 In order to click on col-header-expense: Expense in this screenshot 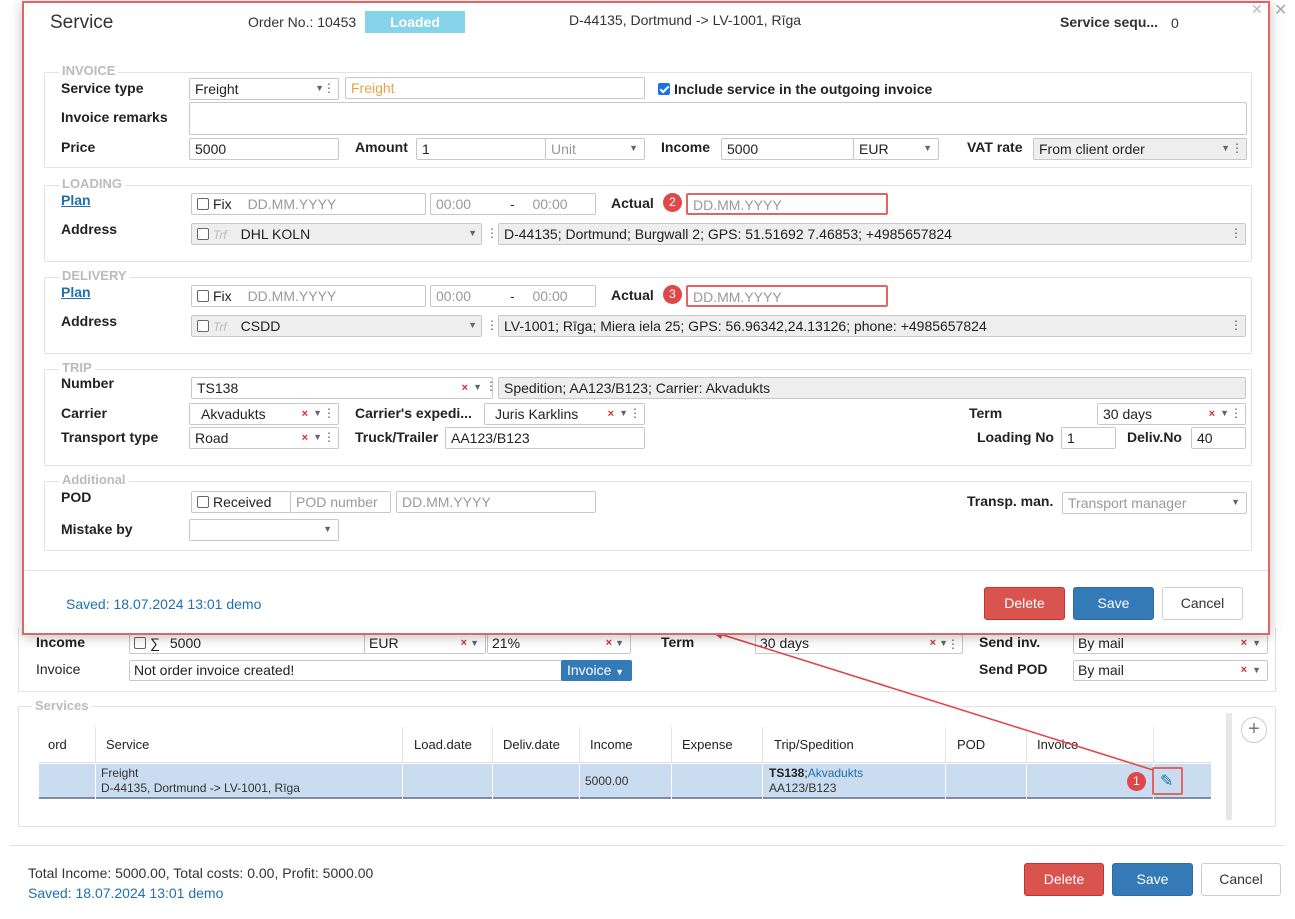, I will do `click(707, 744)`.